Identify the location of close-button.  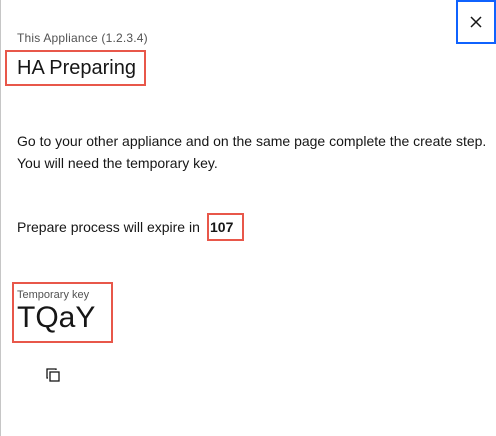
(476, 22).